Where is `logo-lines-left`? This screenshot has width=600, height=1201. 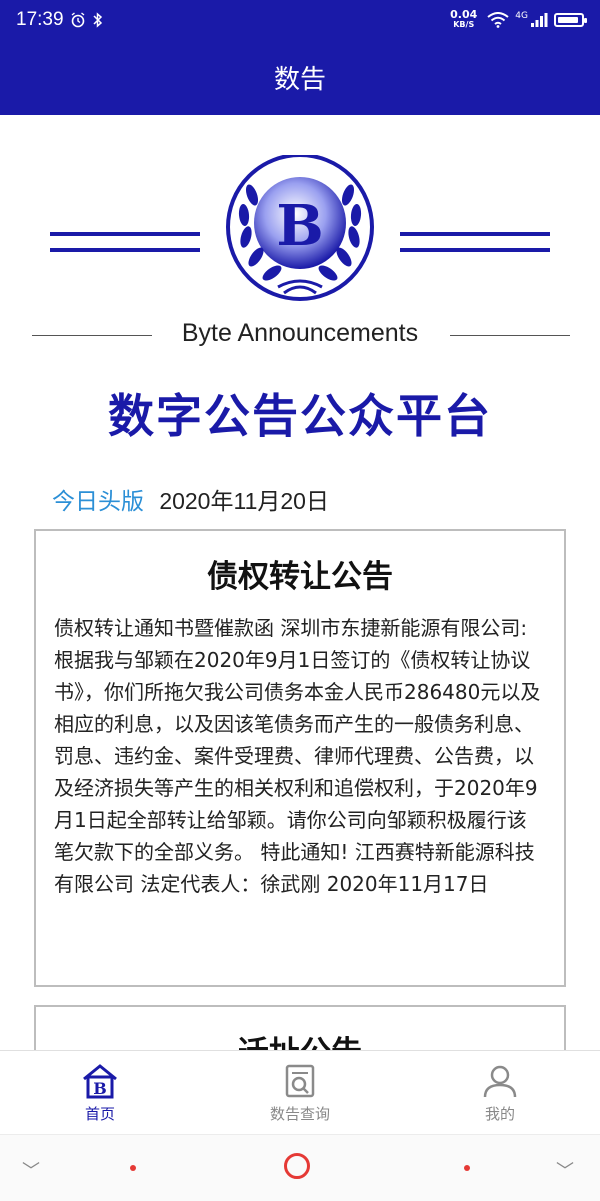
logo-lines-left is located at coordinates (125, 248).